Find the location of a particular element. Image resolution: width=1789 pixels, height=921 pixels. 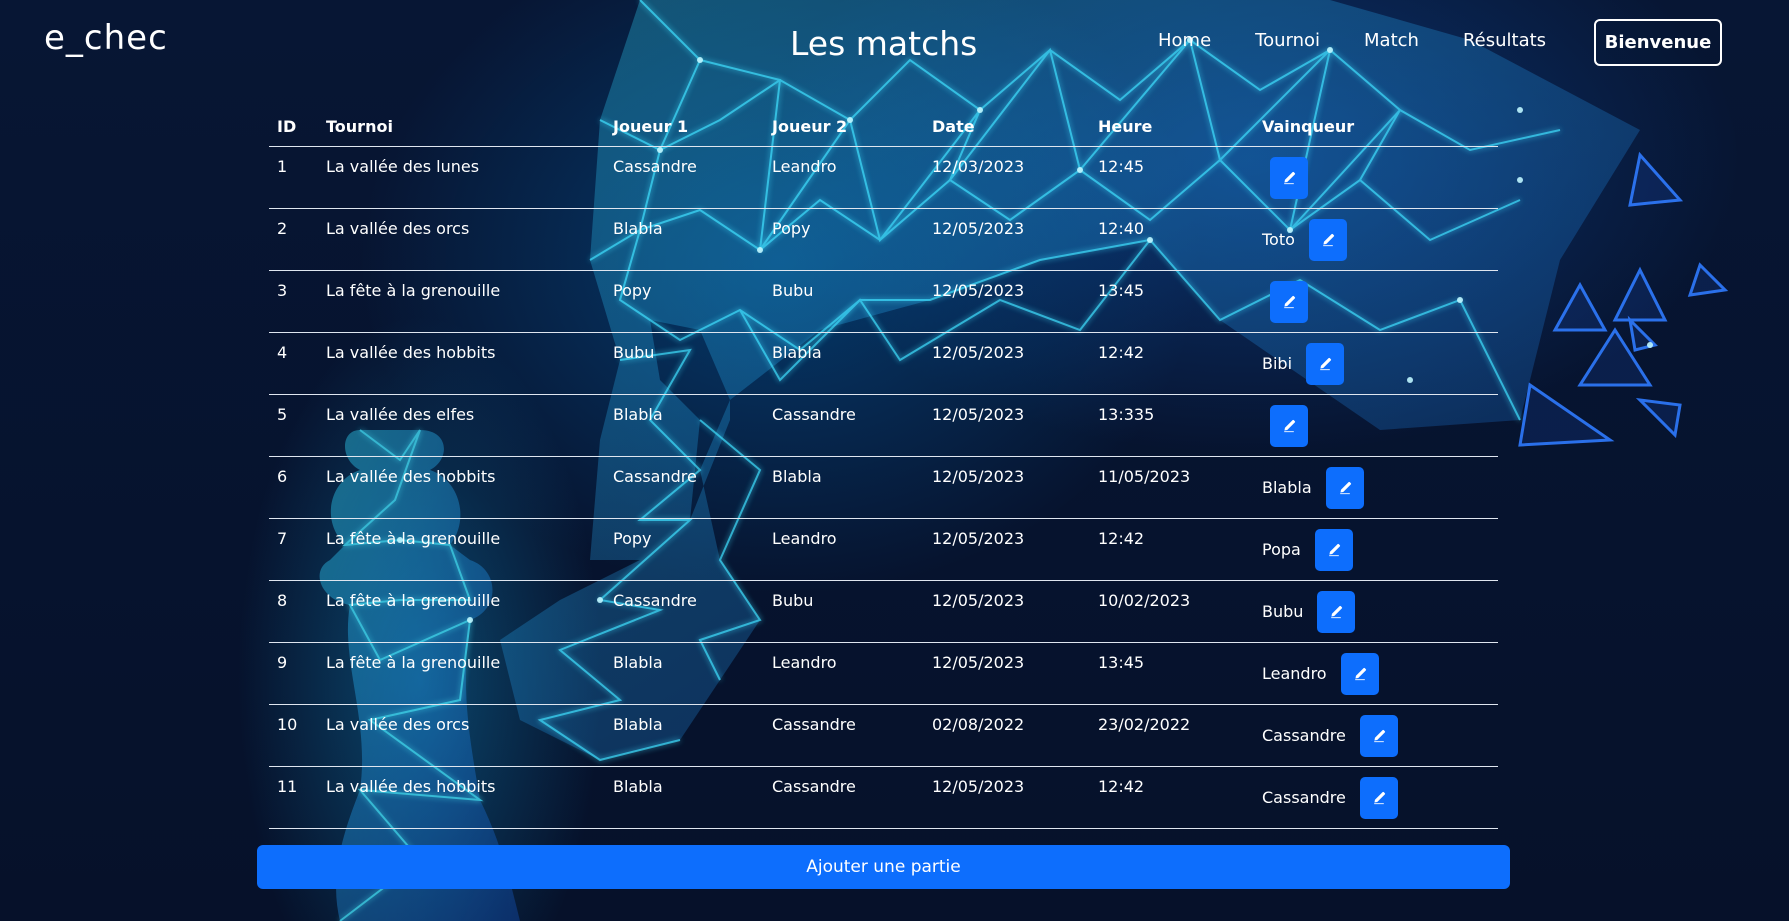

cell-tournoi: La vallée des elfes is located at coordinates (461, 425).